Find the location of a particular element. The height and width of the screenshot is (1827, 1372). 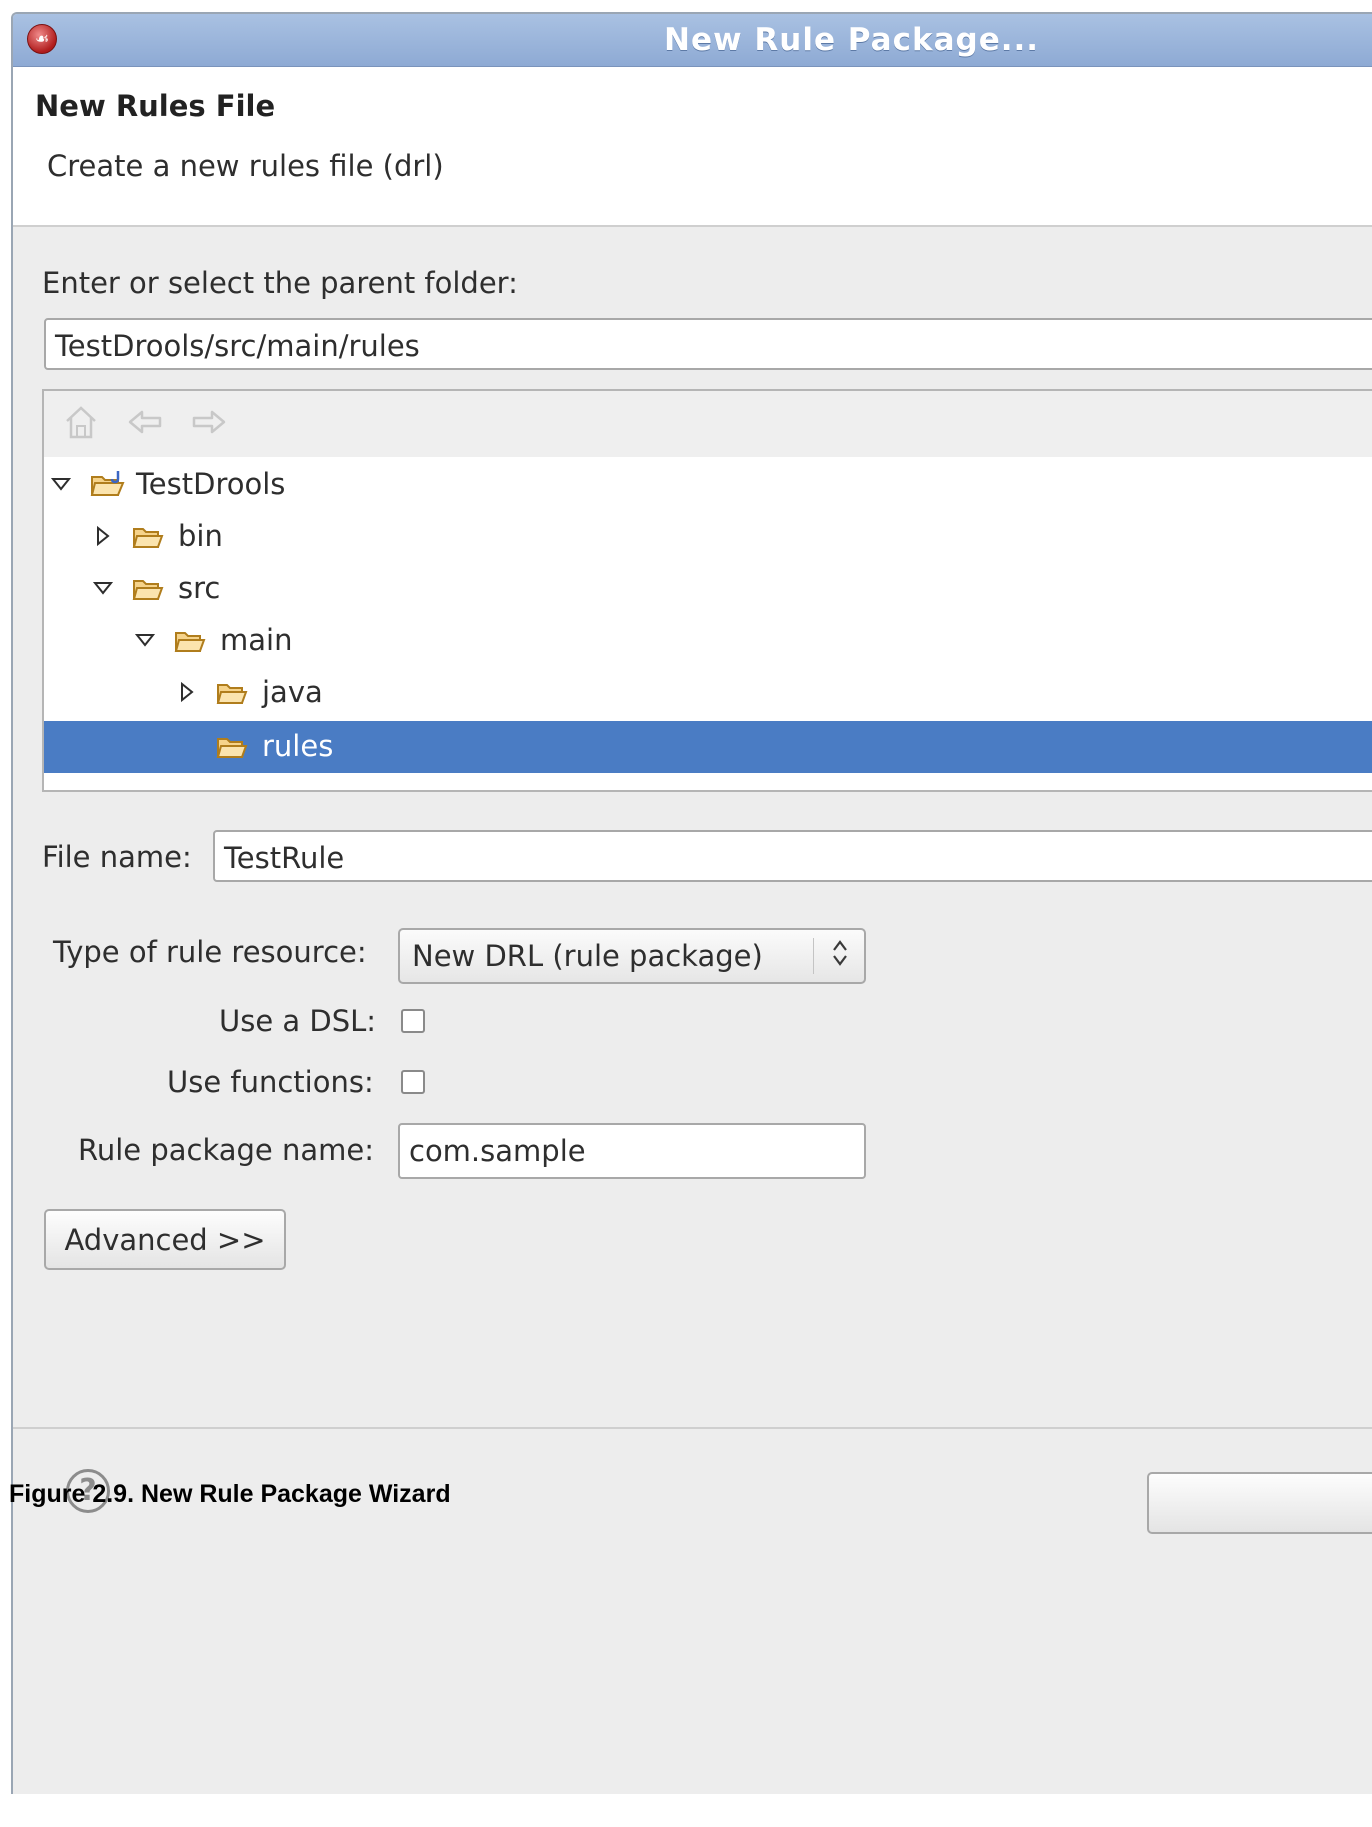

select-divider is located at coordinates (813, 956).